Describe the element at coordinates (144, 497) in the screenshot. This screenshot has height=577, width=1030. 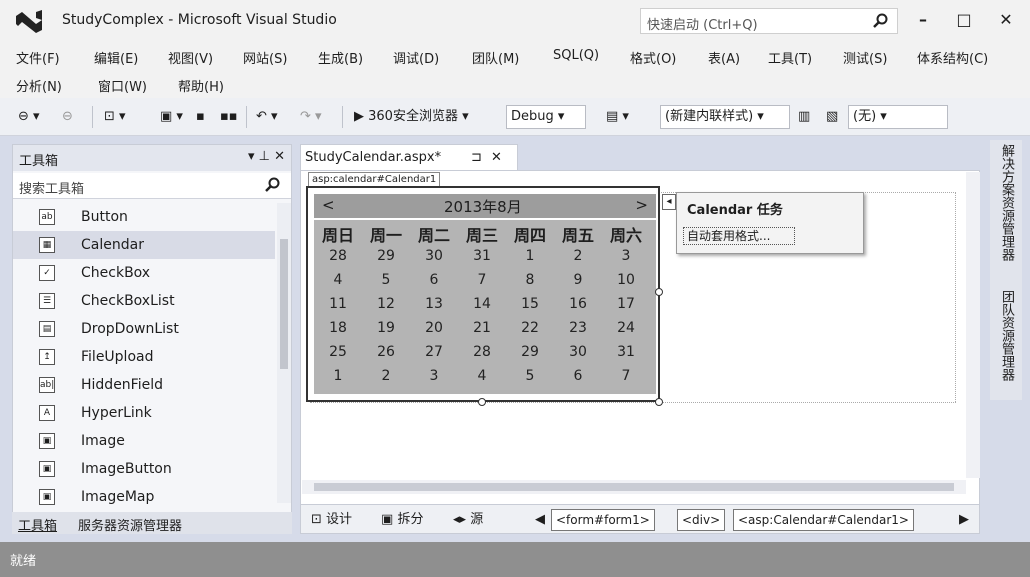
I see `toolbox-item: ▣ ImageMap` at that location.